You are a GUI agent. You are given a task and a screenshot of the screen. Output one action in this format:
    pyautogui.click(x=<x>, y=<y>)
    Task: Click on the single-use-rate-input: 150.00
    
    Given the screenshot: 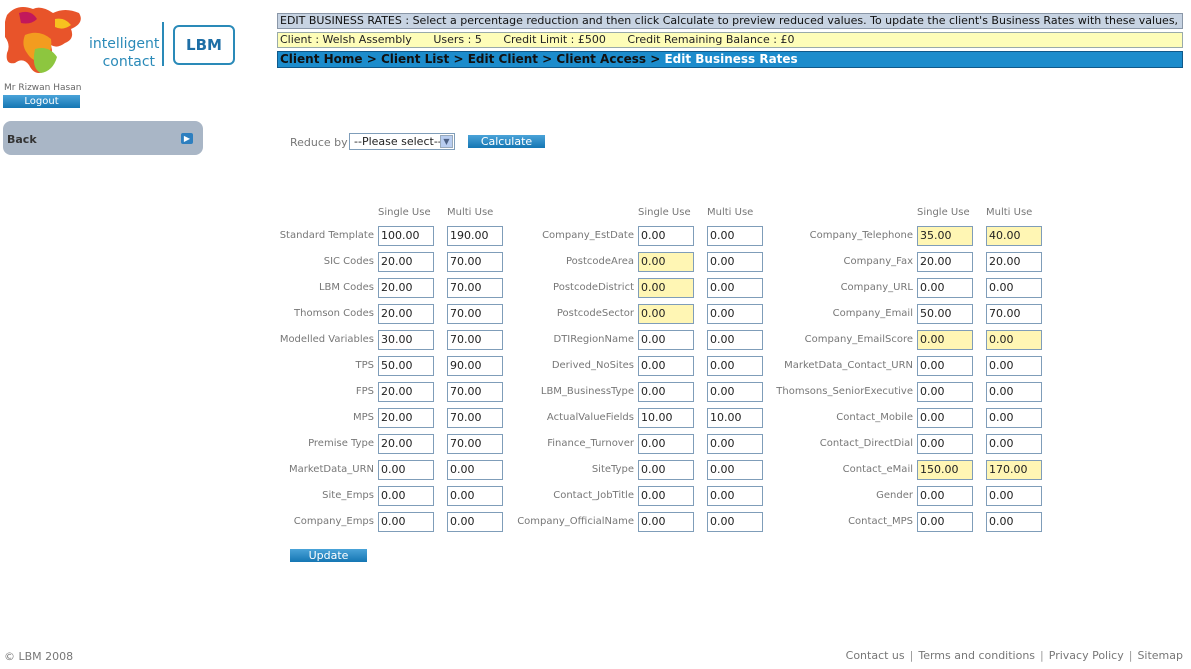 What is the action you would take?
    pyautogui.click(x=945, y=470)
    